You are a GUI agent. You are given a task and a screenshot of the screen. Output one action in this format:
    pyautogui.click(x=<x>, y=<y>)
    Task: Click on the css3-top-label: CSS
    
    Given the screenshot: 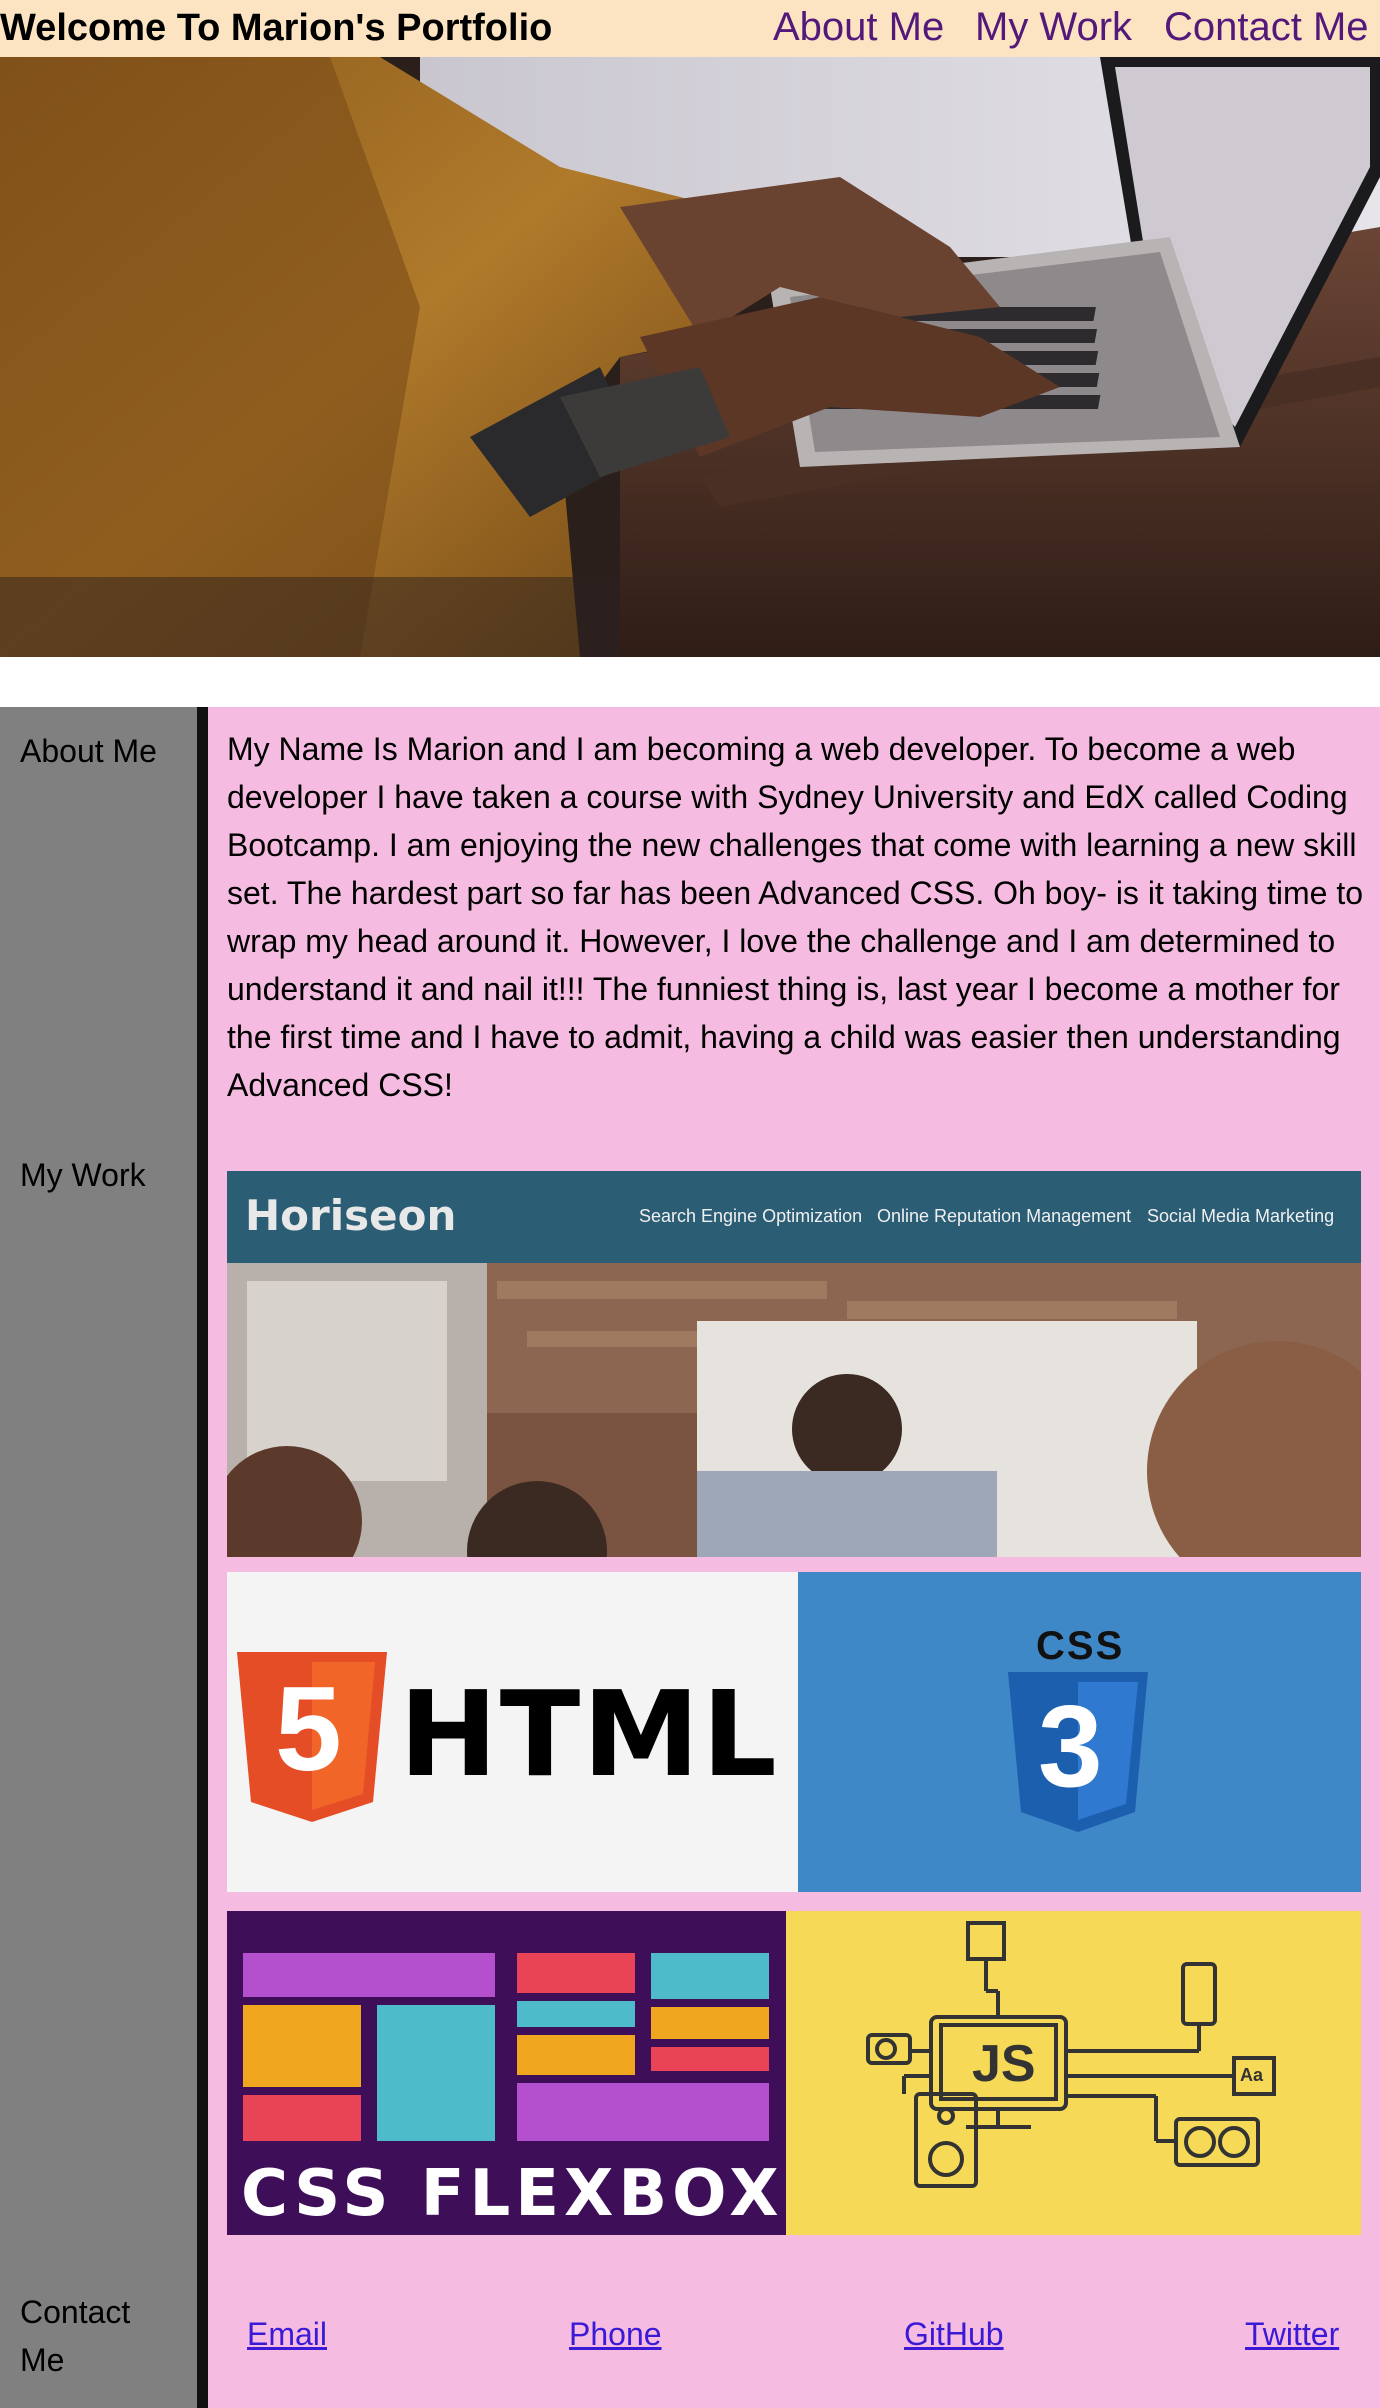 What is the action you would take?
    pyautogui.click(x=1080, y=1646)
    